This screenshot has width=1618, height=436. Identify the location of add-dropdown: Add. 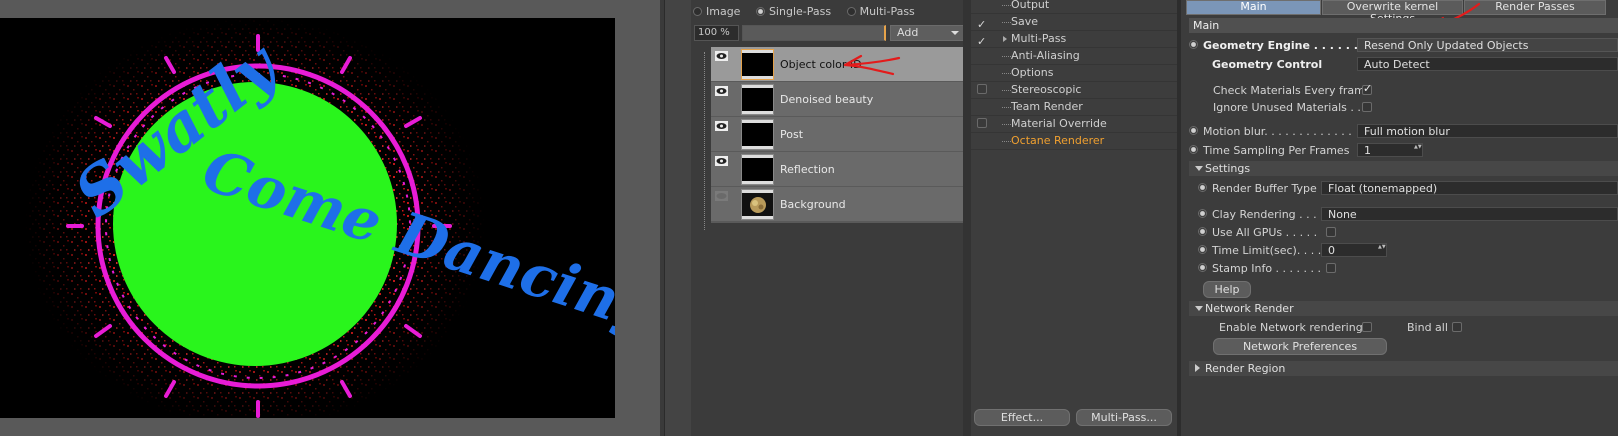
(928, 33).